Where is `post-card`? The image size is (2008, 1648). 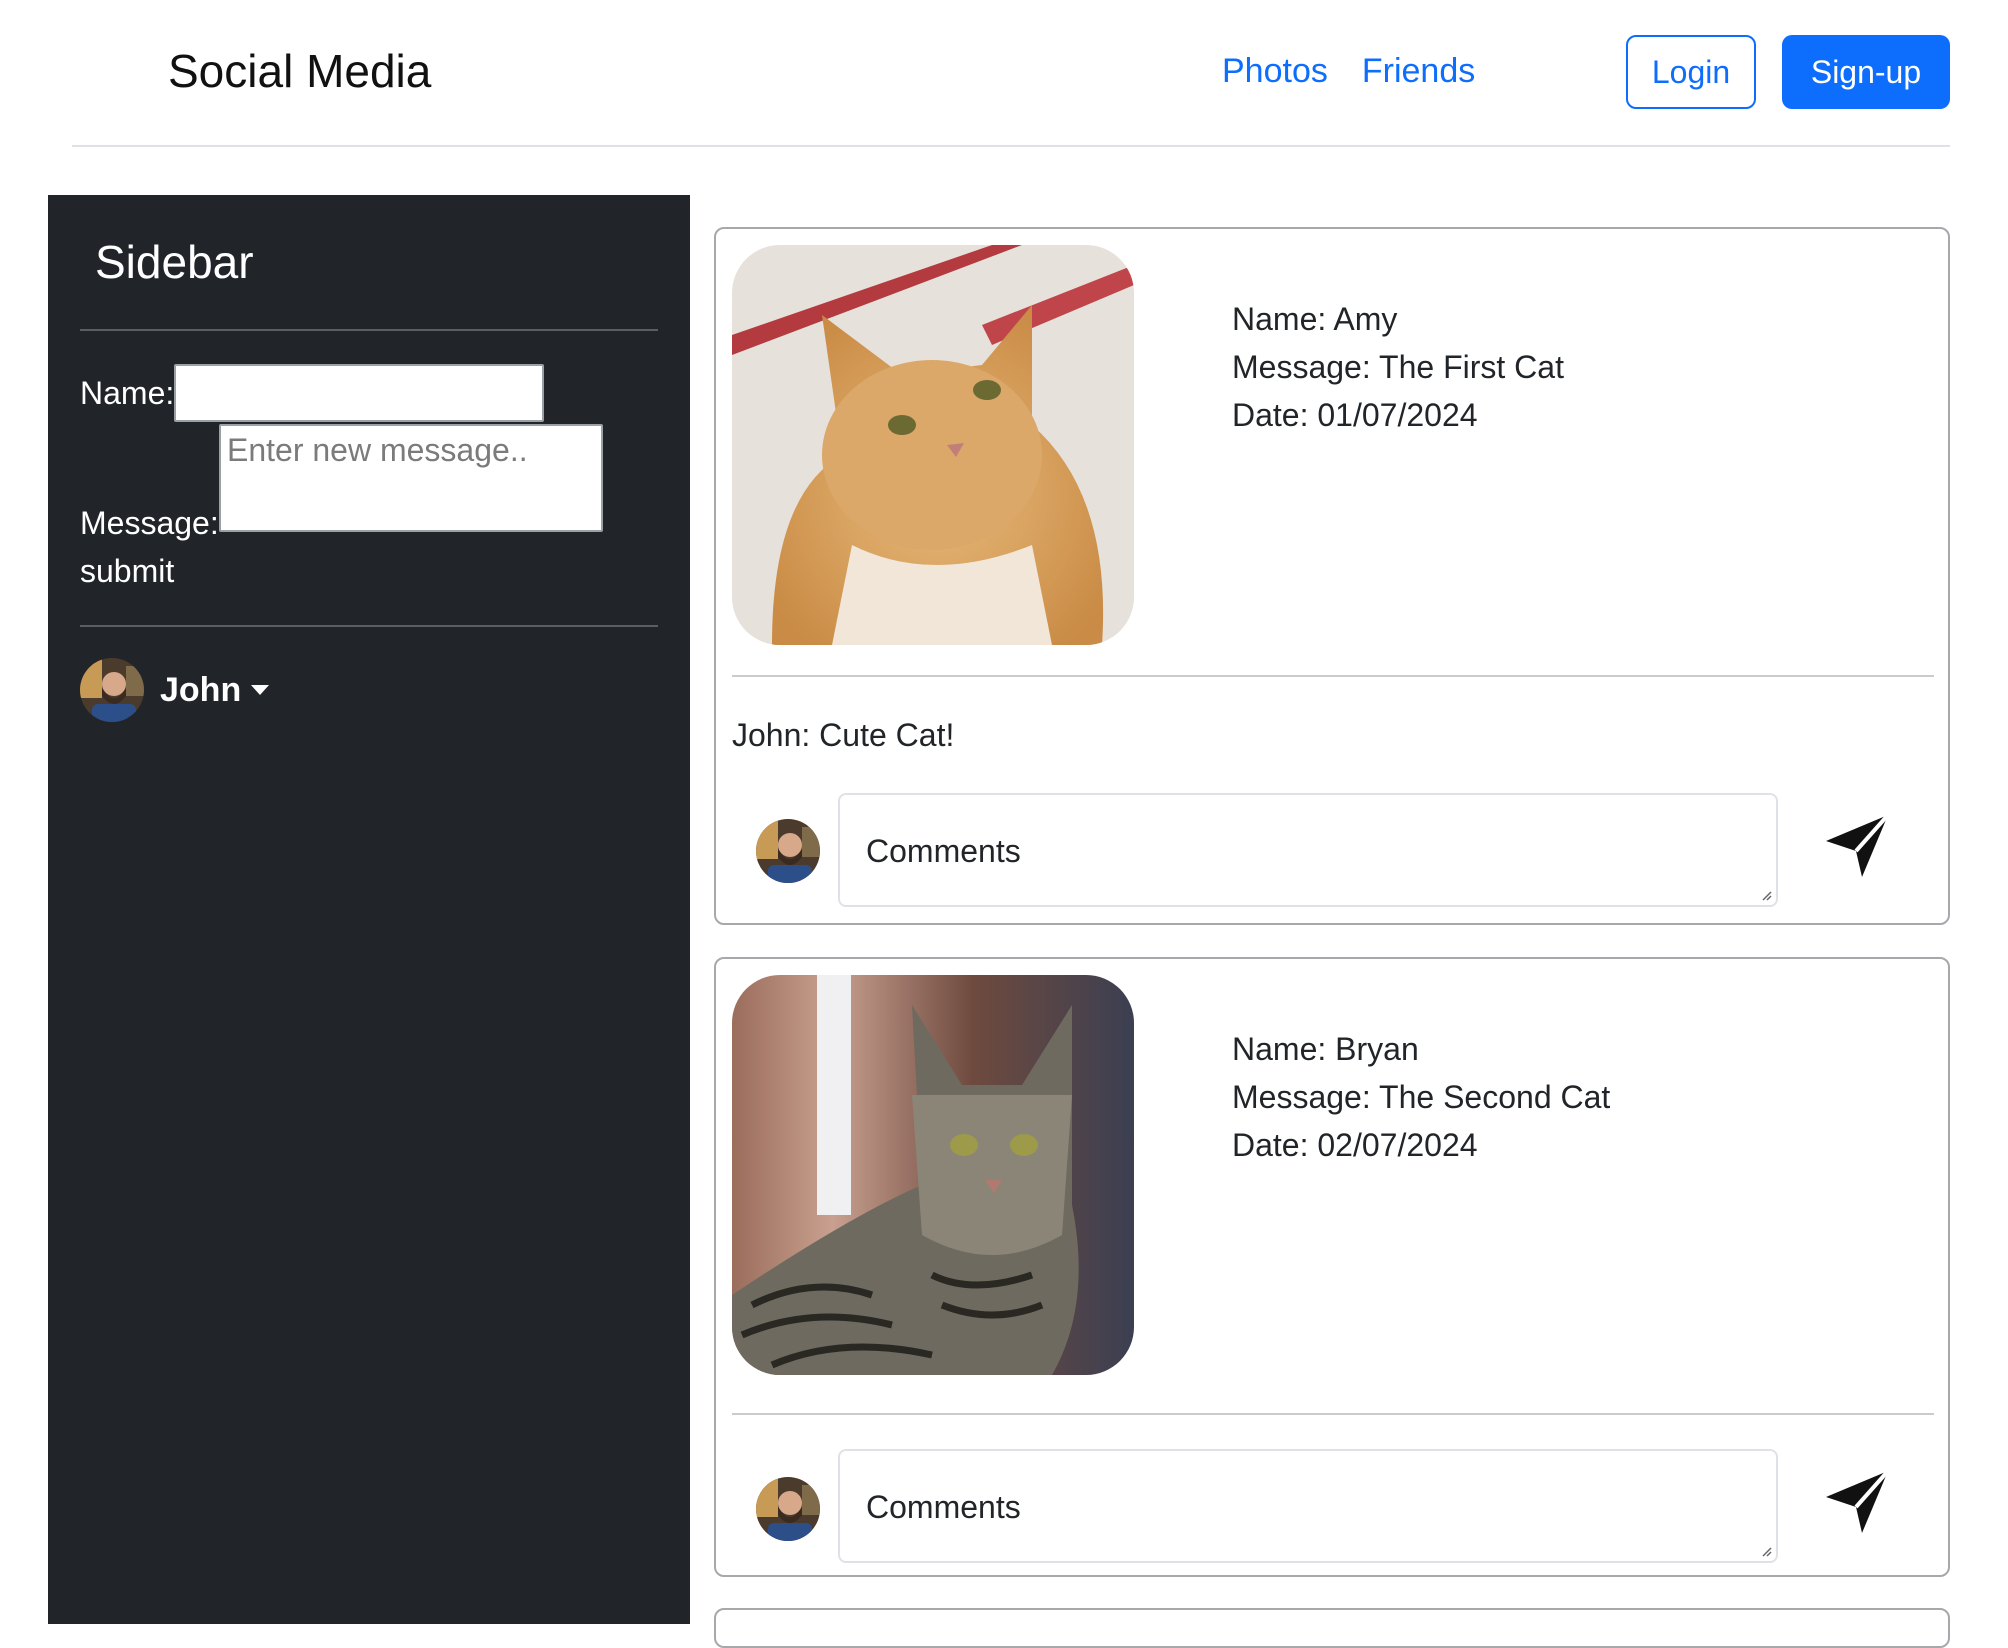 post-card is located at coordinates (1332, 1628).